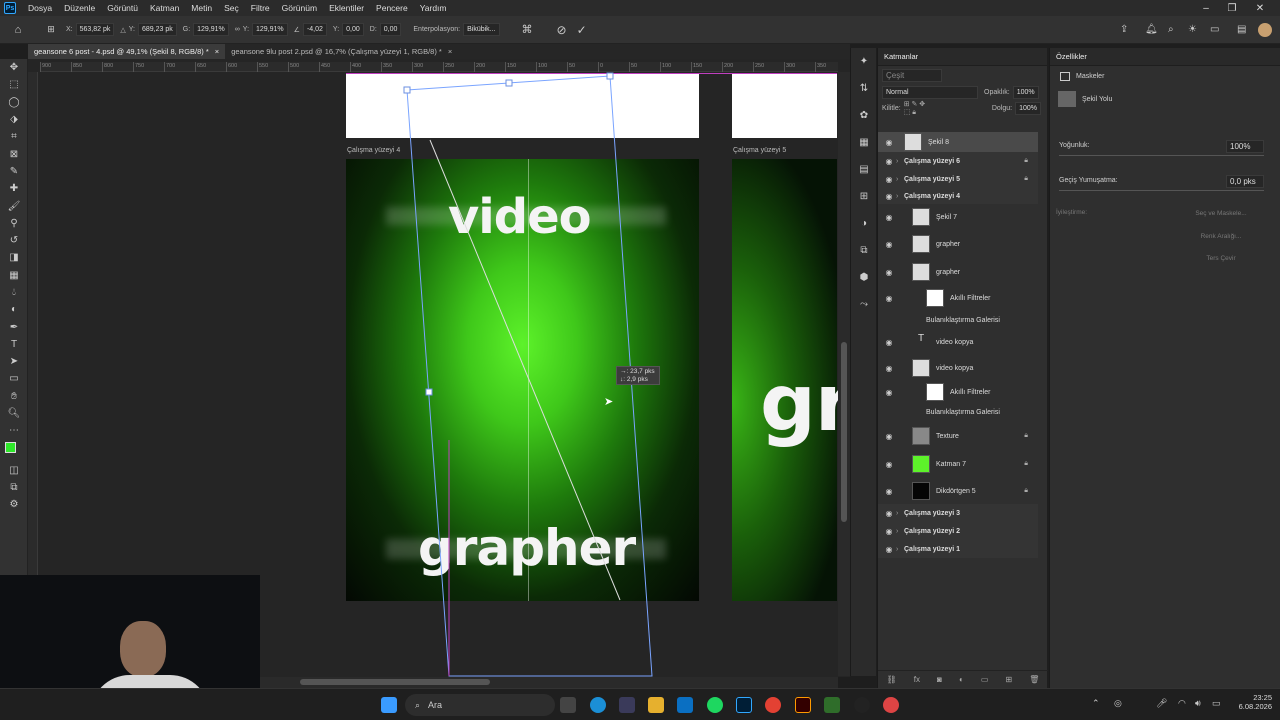 The height and width of the screenshot is (720, 1280). Describe the element at coordinates (744, 705) in the screenshot. I see `photoshop-taskbar-icon` at that location.